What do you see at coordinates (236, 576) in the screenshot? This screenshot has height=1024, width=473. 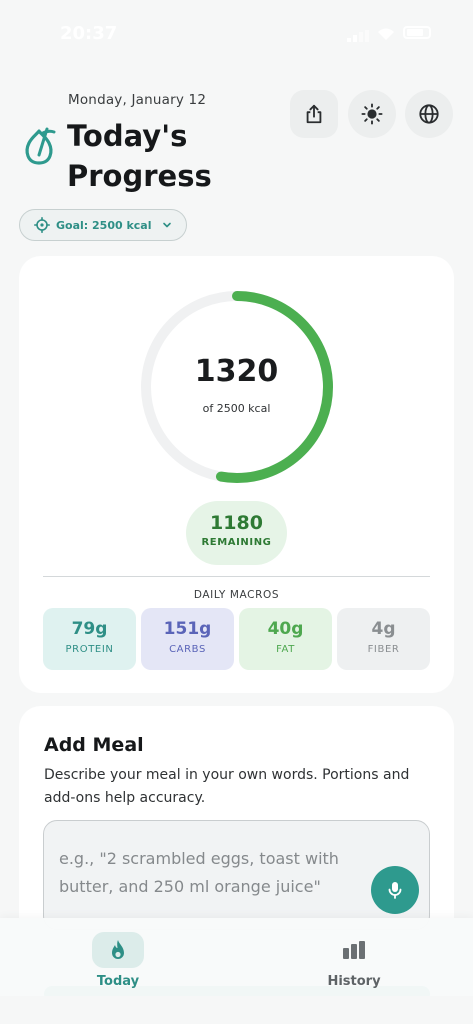 I see `divider` at bounding box center [236, 576].